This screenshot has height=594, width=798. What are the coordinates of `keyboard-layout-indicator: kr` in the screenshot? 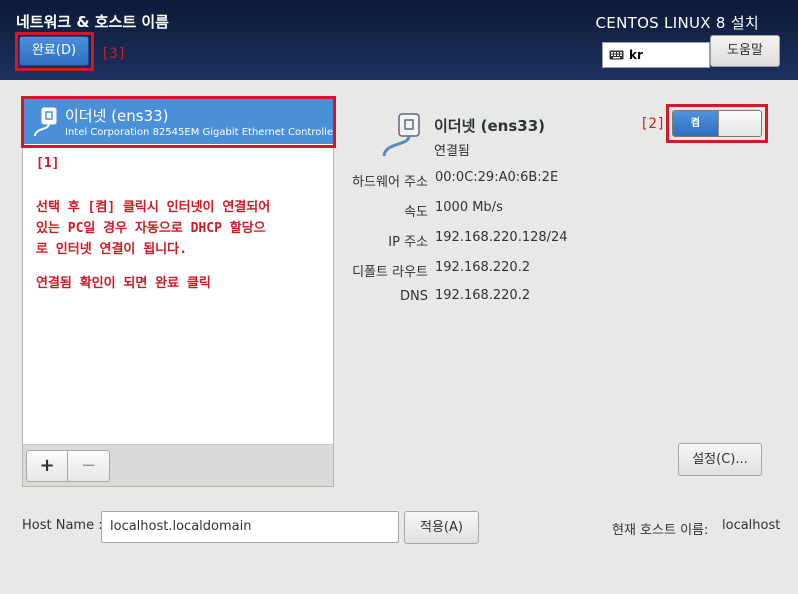 It's located at (656, 55).